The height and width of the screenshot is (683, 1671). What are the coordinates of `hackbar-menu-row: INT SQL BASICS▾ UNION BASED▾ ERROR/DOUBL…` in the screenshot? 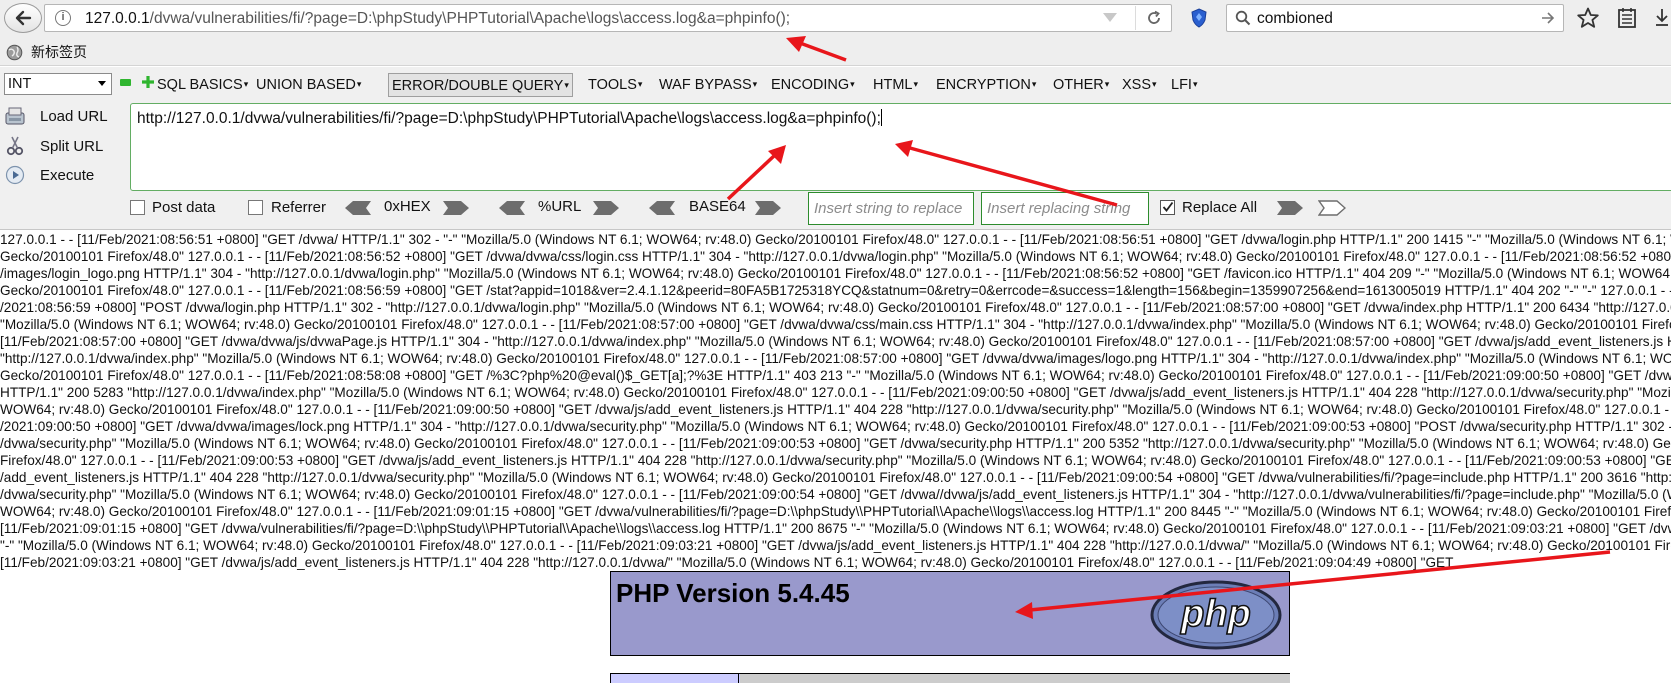 It's located at (835, 85).